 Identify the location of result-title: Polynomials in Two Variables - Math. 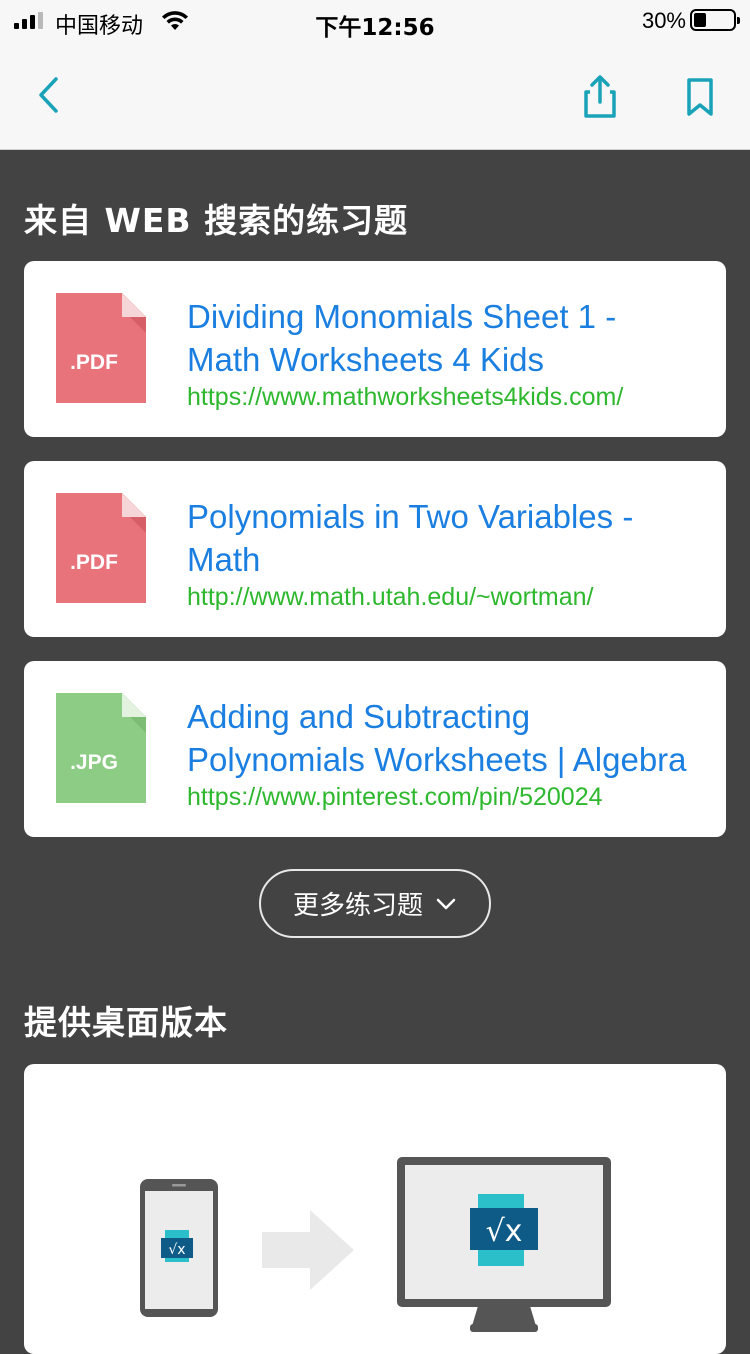
(442, 538).